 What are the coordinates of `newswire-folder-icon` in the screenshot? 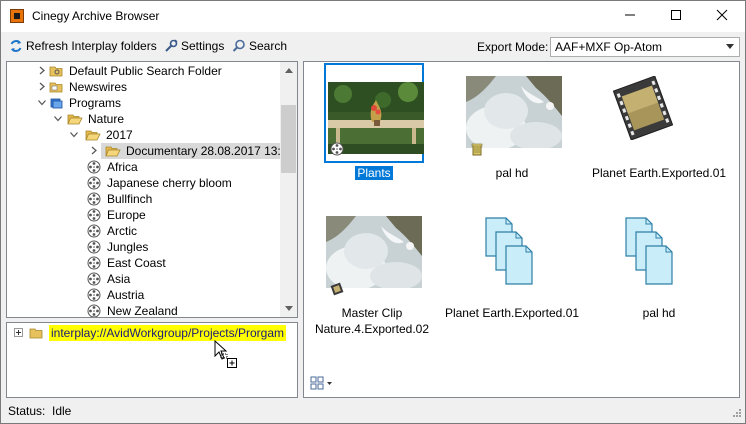 It's located at (56, 87).